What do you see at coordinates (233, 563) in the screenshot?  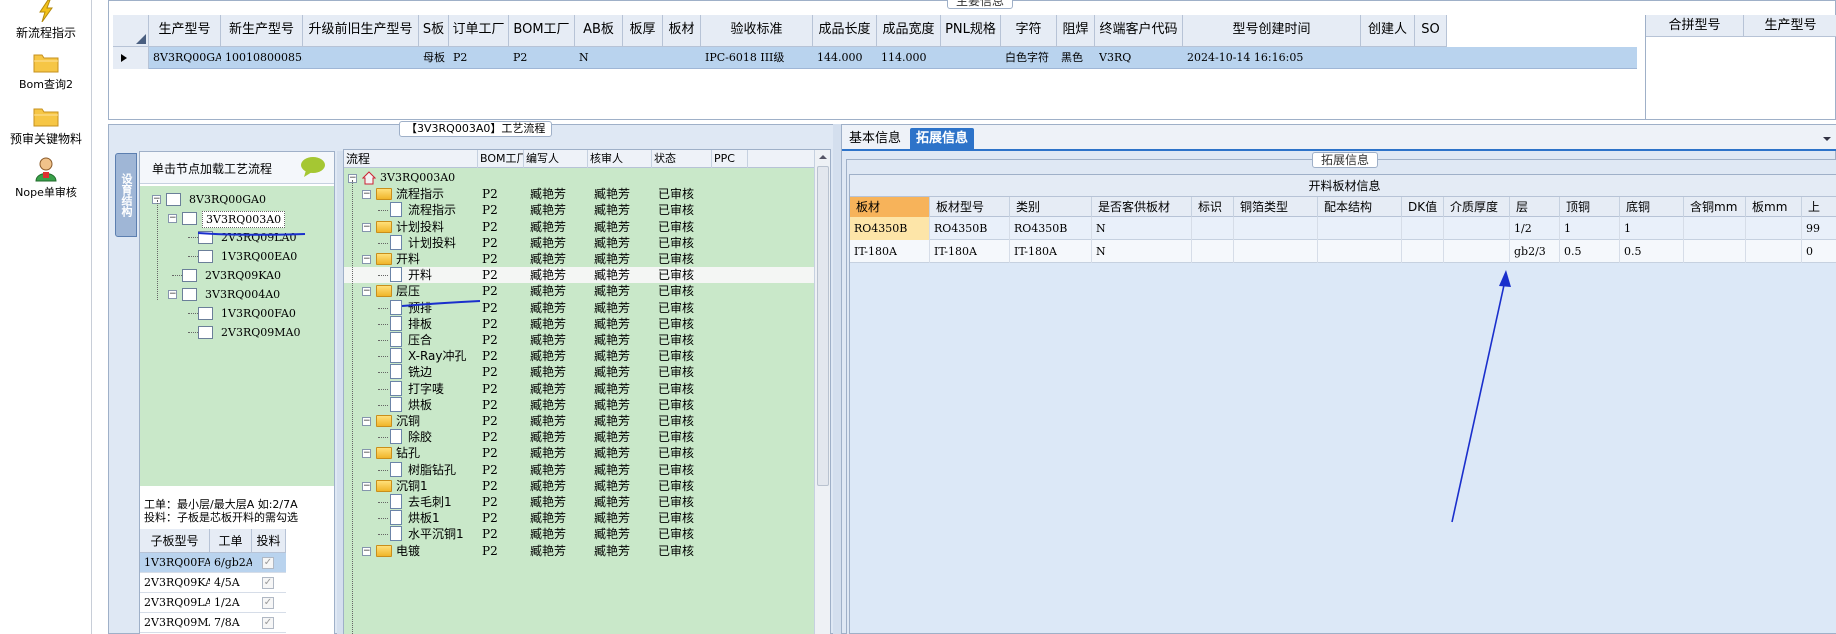 I see `sub-board-order: 6/gb2A` at bounding box center [233, 563].